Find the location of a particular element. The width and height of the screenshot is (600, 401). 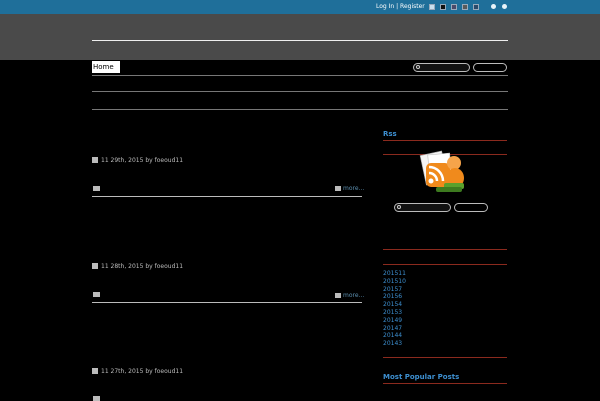

account-links: Log In | Register is located at coordinates (400, 6).